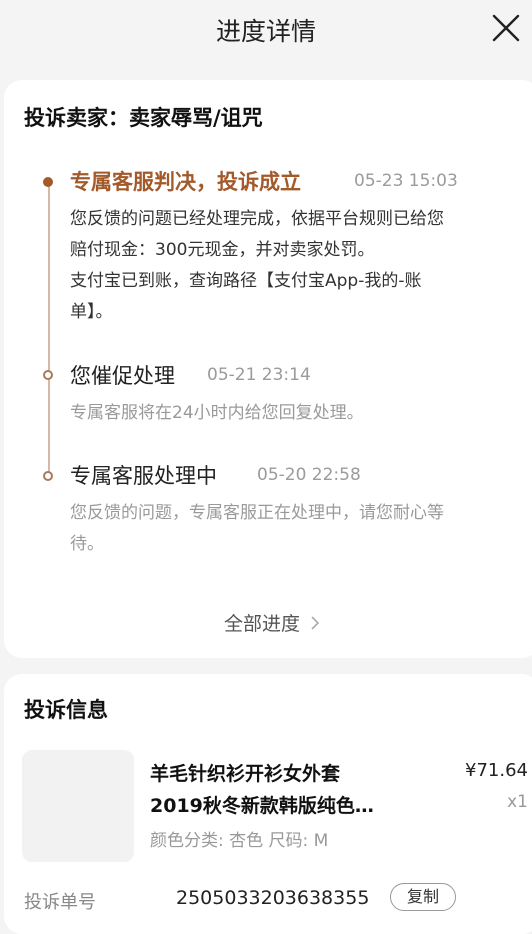 This screenshot has height=934, width=532. Describe the element at coordinates (49, 330) in the screenshot. I see `timeline-line` at that location.